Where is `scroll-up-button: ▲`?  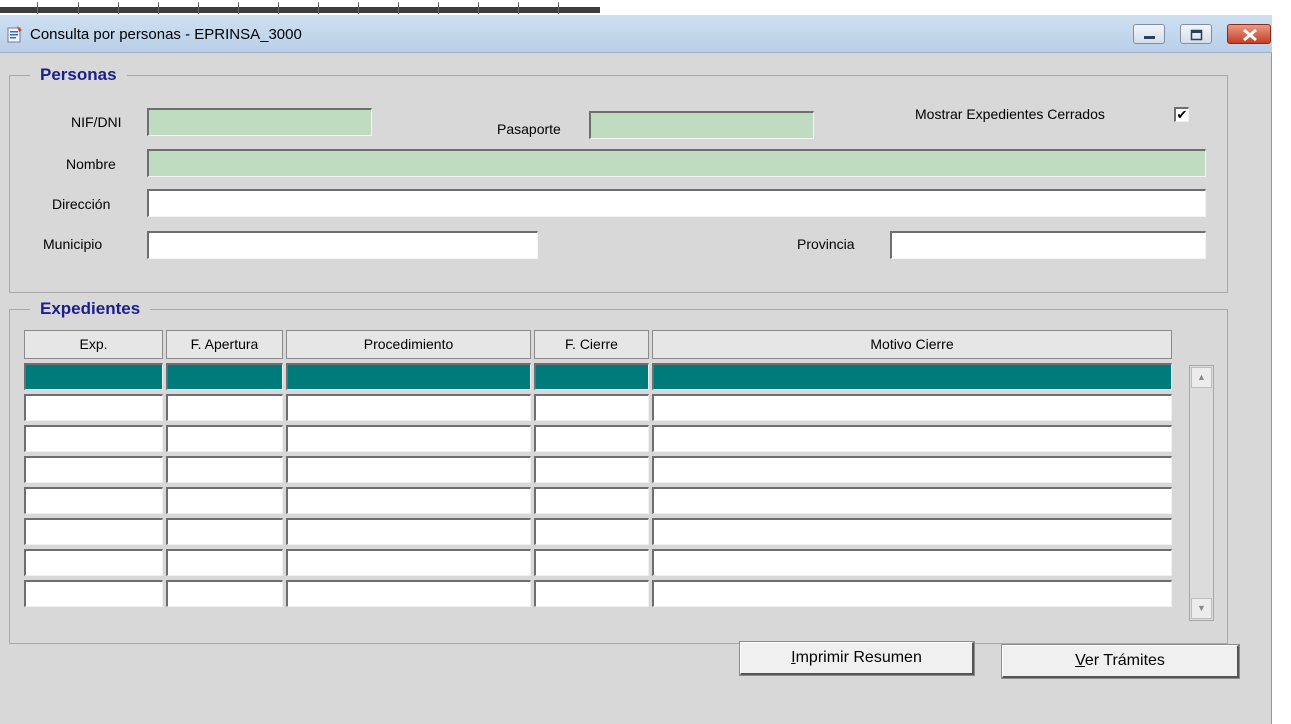
scroll-up-button: ▲ is located at coordinates (1201, 377).